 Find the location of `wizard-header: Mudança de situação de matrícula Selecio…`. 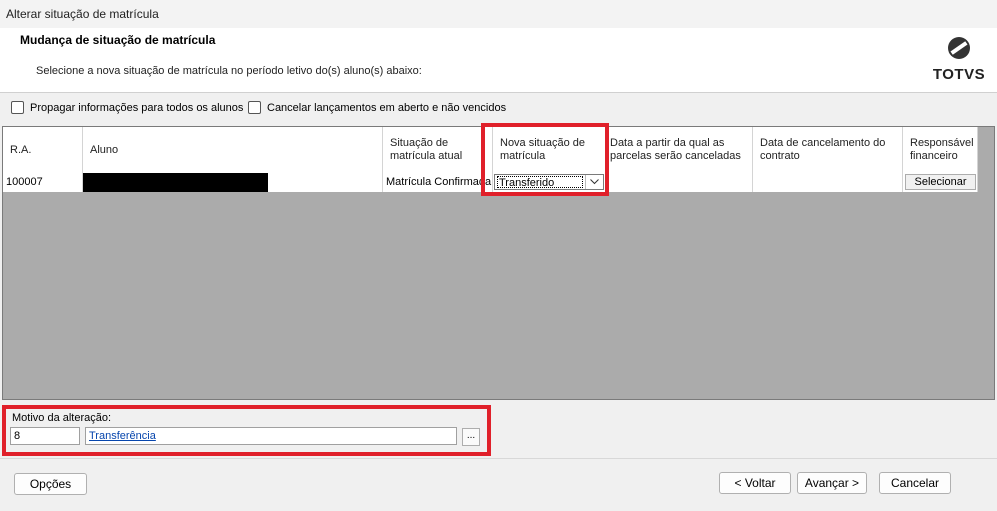

wizard-header: Mudança de situação de matrícula Selecio… is located at coordinates (498, 60).